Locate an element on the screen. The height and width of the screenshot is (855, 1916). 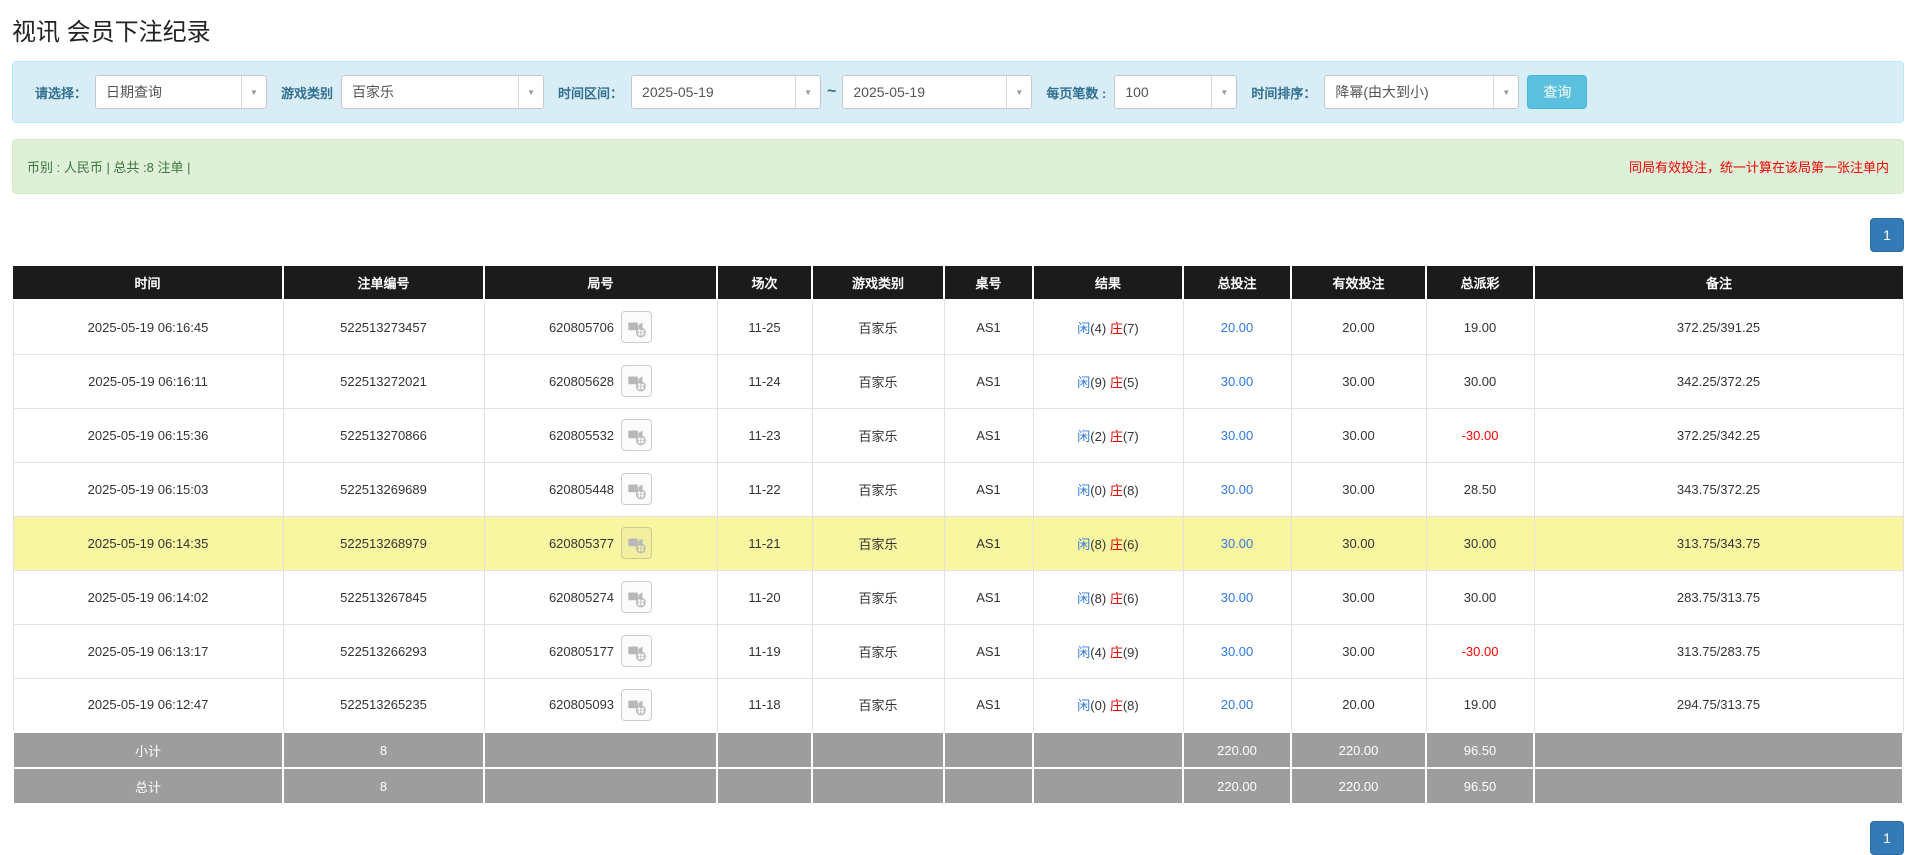
player-result: 闲(8) is located at coordinates (1092, 544).